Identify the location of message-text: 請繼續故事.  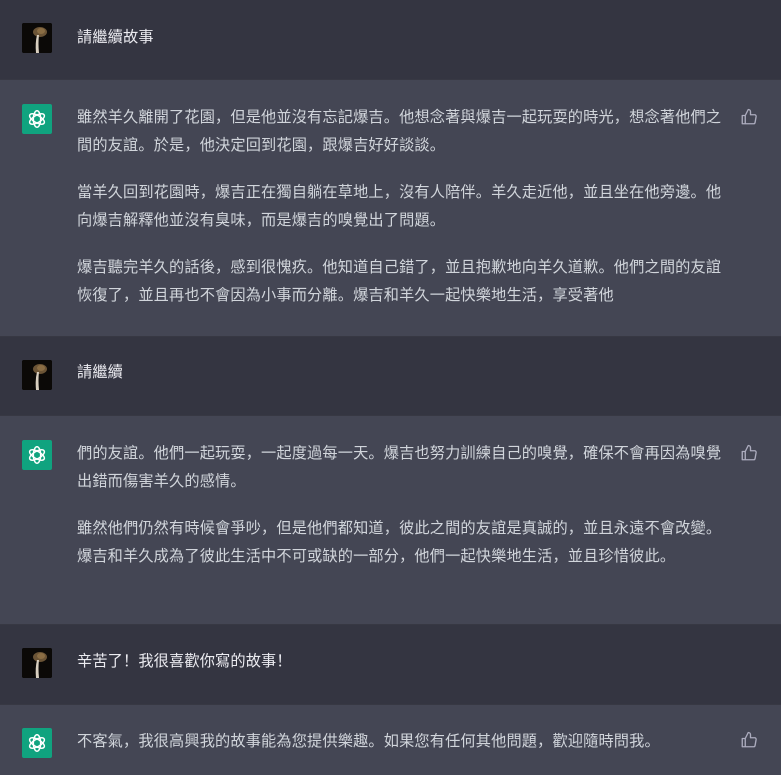
(399, 38).